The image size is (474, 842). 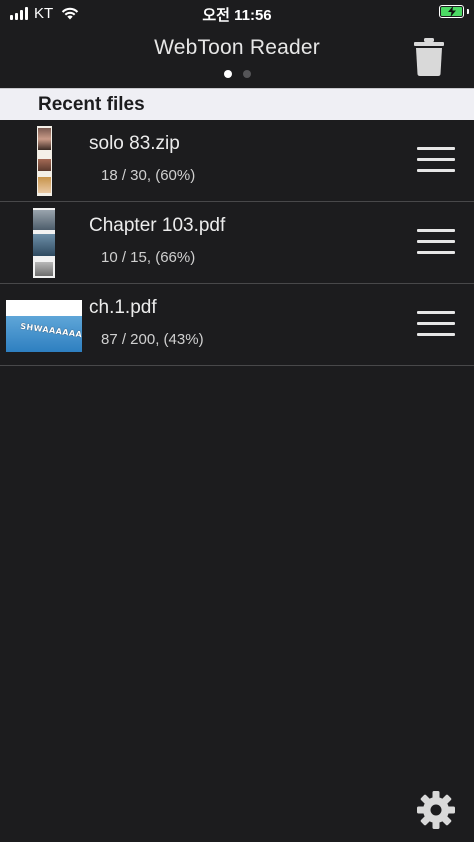 What do you see at coordinates (436, 810) in the screenshot?
I see `gear-icon` at bounding box center [436, 810].